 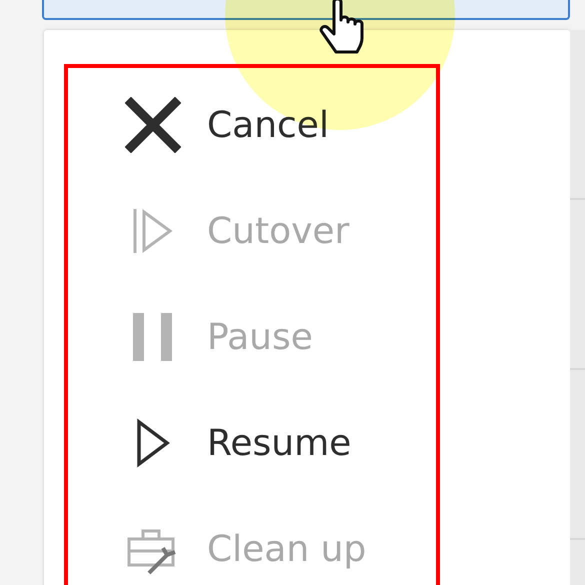 I want to click on menu-item: Cancel, so click(x=268, y=125).